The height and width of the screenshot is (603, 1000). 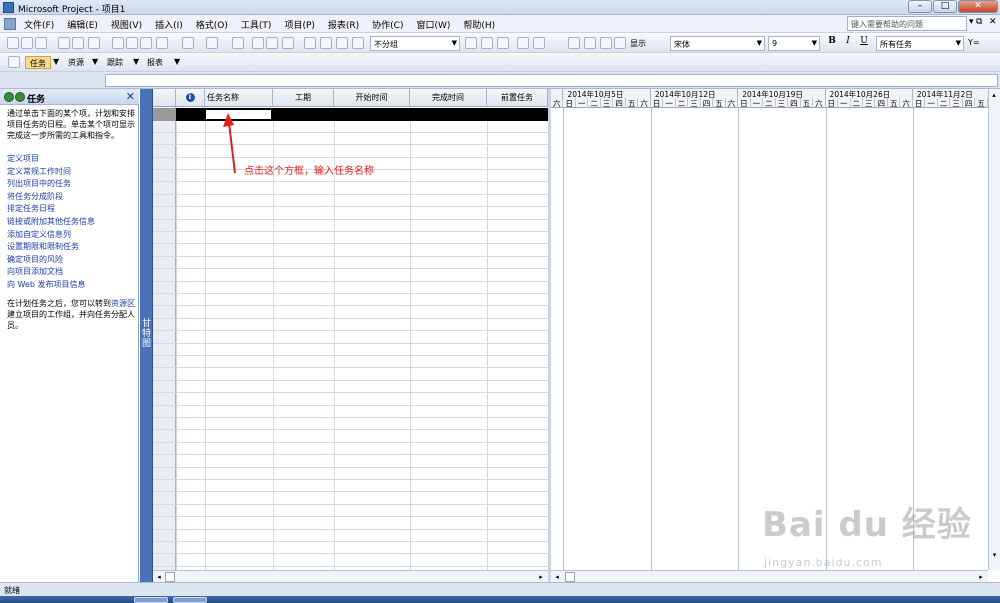 I want to click on gantt-vscroll: ▴ ▾, so click(x=994, y=329).